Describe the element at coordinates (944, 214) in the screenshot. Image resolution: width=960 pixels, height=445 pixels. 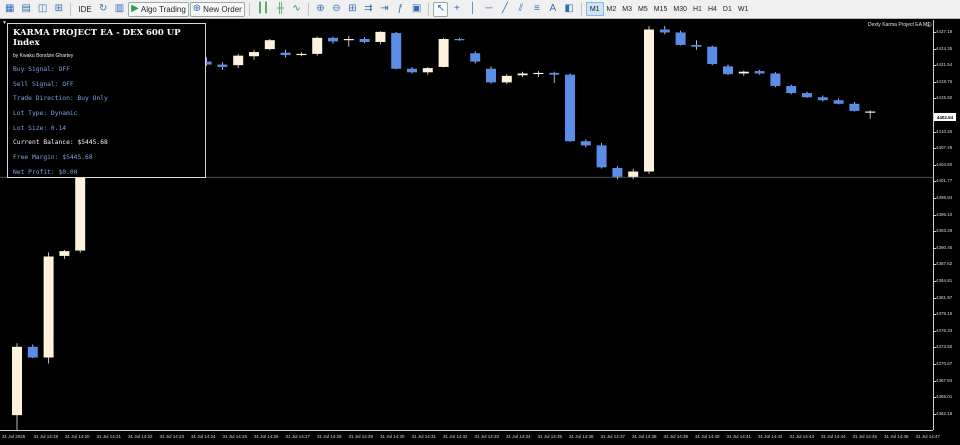
I see `price-tick-label: 4396.10` at that location.